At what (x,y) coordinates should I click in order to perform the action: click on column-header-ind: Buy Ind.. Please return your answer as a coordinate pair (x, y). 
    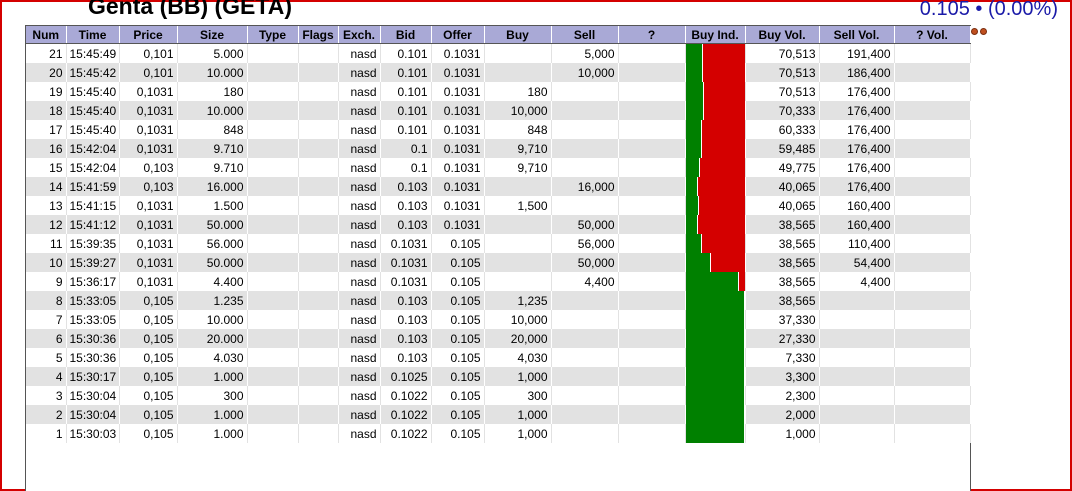
    Looking at the image, I should click on (715, 35).